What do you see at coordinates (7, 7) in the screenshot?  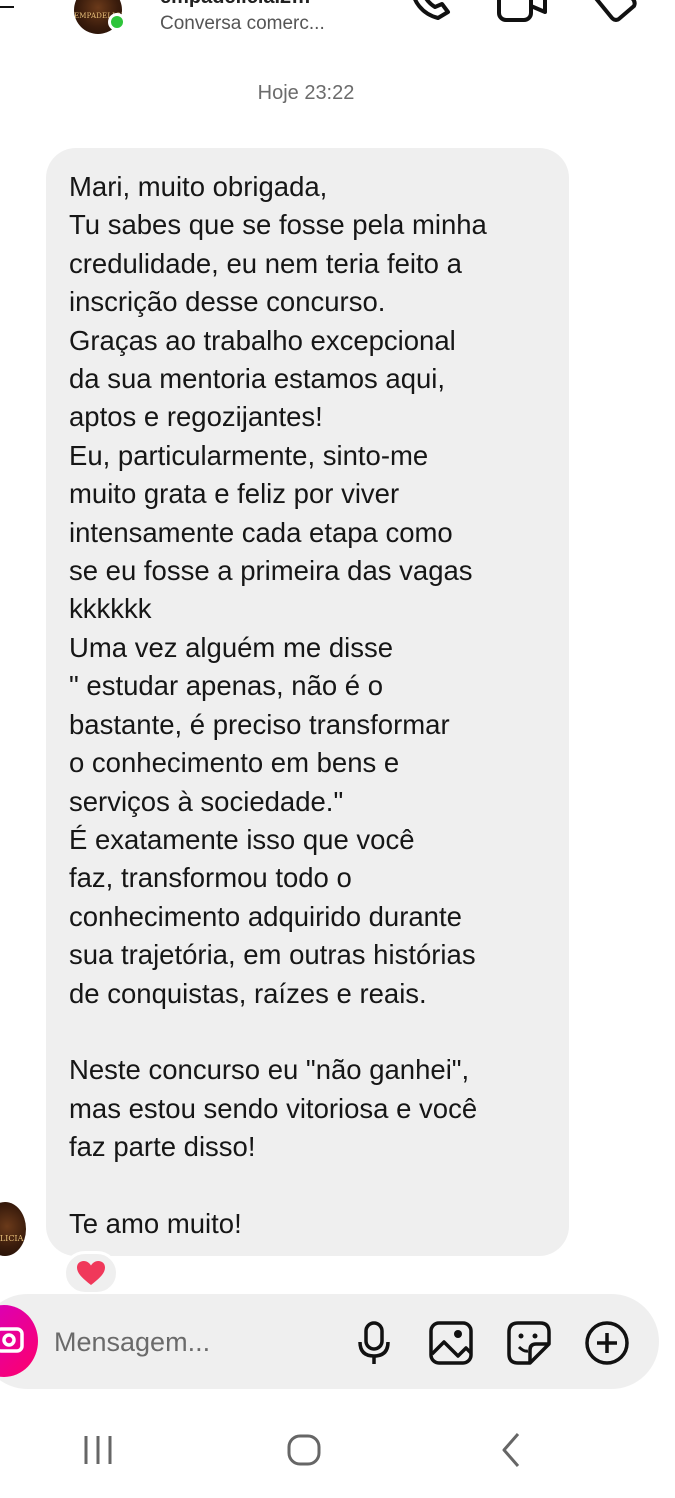 I see `back-arrow-icon` at bounding box center [7, 7].